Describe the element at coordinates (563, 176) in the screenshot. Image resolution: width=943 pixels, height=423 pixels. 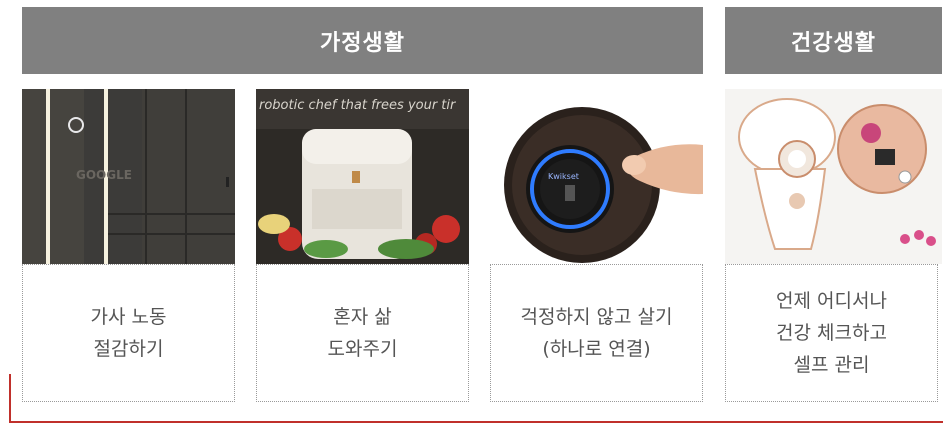
I see `photo3-brand: Kwikset` at that location.